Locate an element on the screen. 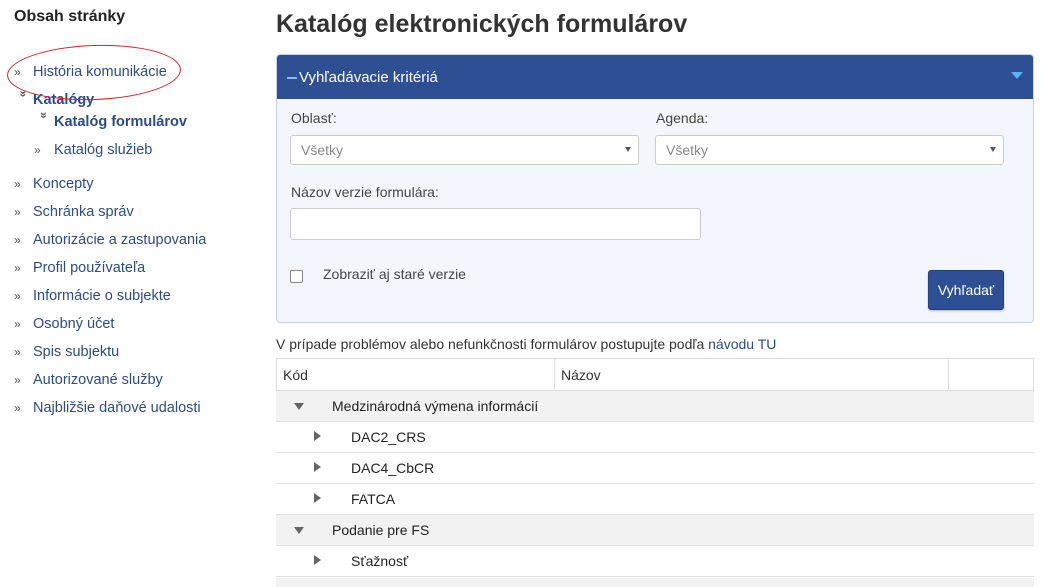  sidebar-item-koncepty: » Koncepty is located at coordinates (53, 184).